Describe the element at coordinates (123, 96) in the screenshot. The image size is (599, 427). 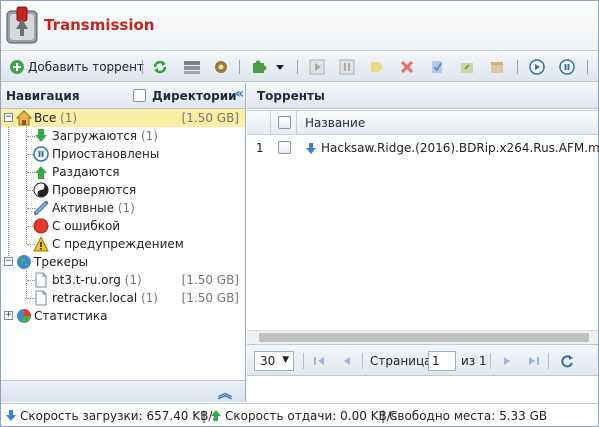
I see `navigation-header: Навигация Директории «` at that location.